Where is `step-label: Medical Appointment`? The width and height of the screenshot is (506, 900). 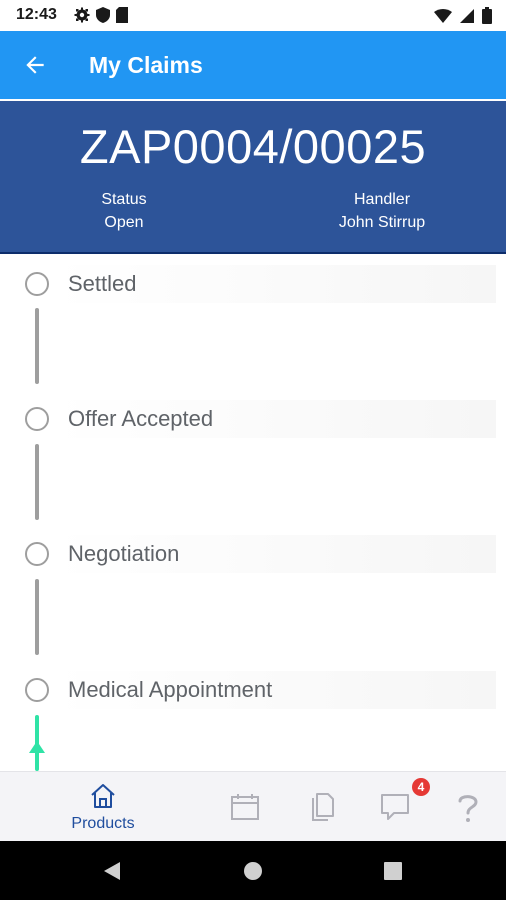
step-label: Medical Appointment is located at coordinates (275, 690).